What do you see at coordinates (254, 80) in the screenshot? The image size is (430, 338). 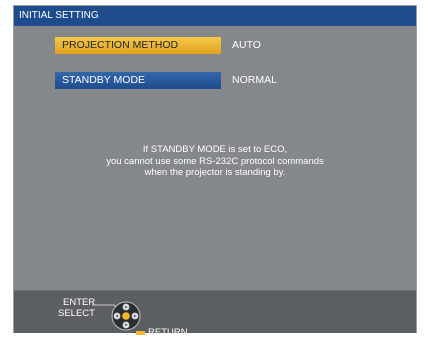 I see `standby-mode-value: NORMAL` at bounding box center [254, 80].